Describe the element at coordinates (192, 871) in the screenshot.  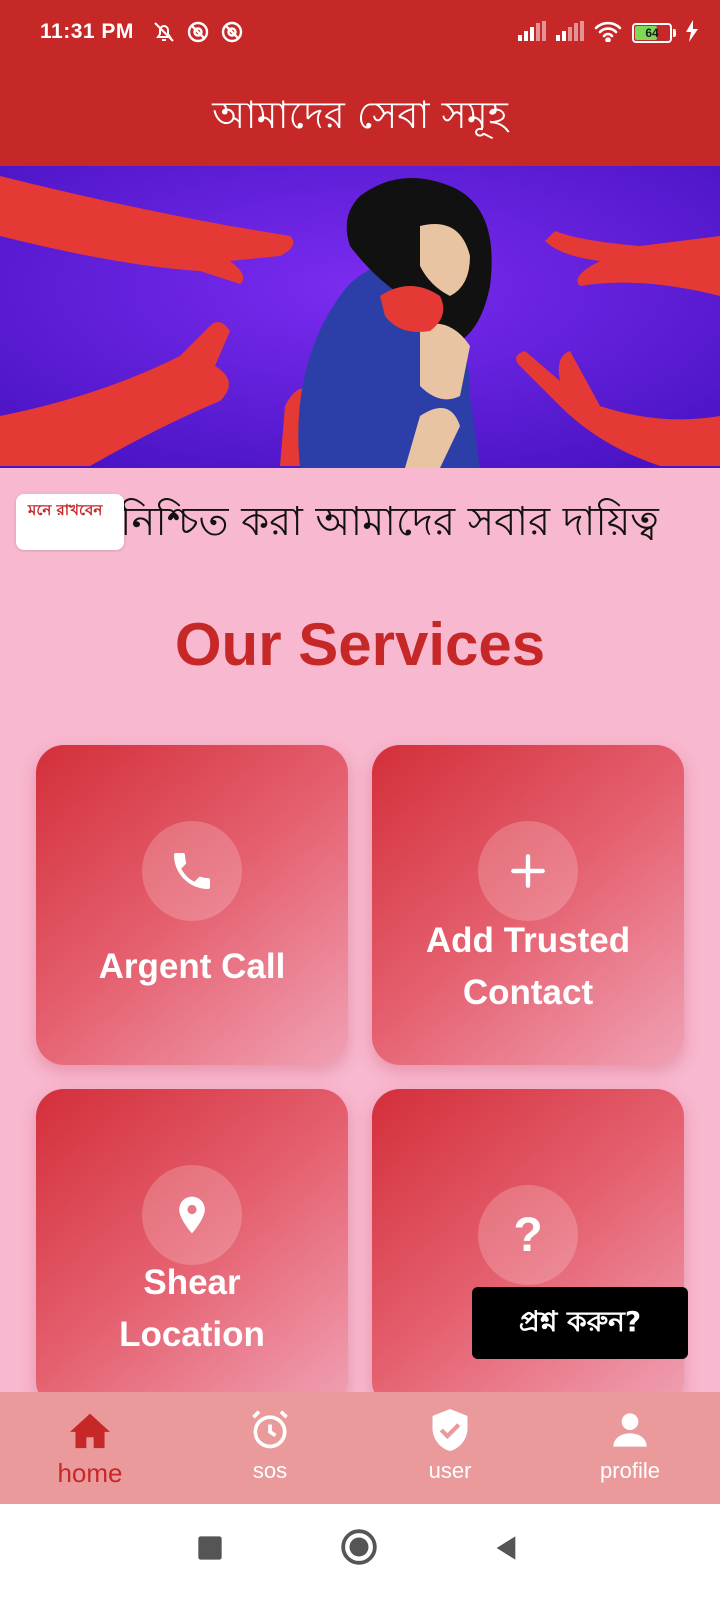
I see `phone-icon` at that location.